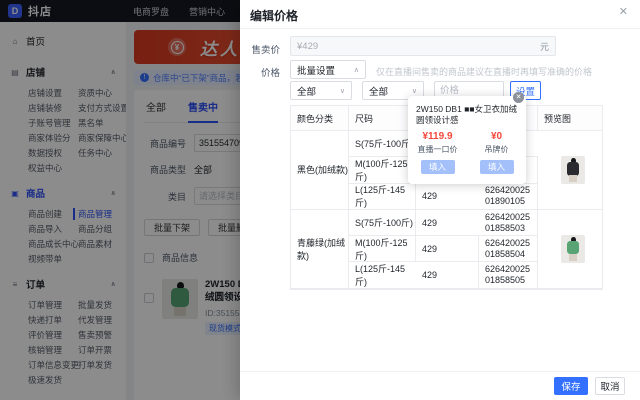 This screenshot has width=640, height=400. What do you see at coordinates (328, 69) in the screenshot?
I see `batch-set-dropdown: 批量设置 ∧` at bounding box center [328, 69].